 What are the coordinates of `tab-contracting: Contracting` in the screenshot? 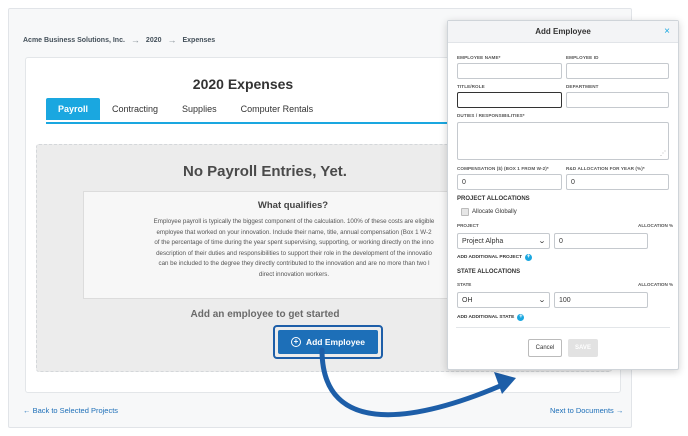 It's located at (135, 109).